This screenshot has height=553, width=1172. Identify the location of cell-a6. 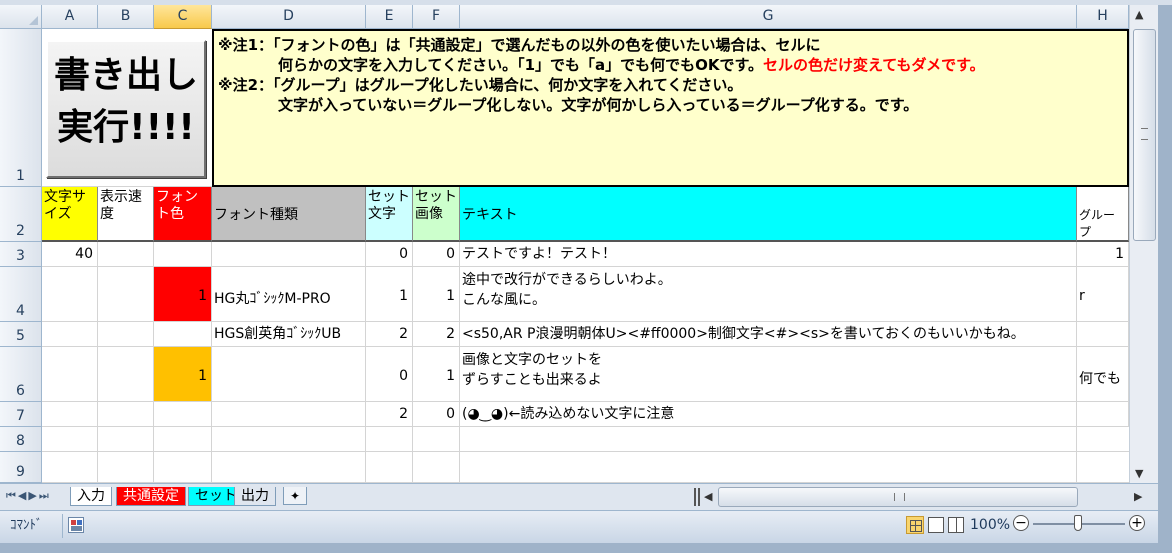
(70, 374).